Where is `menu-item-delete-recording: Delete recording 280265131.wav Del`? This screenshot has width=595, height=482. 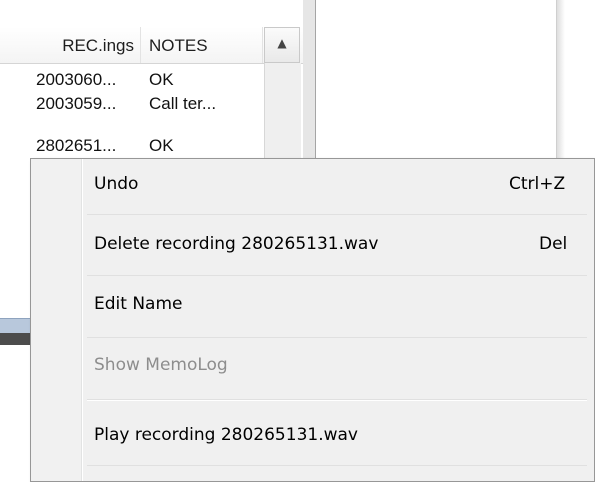 menu-item-delete-recording: Delete recording 280265131.wav Del is located at coordinates (312, 244).